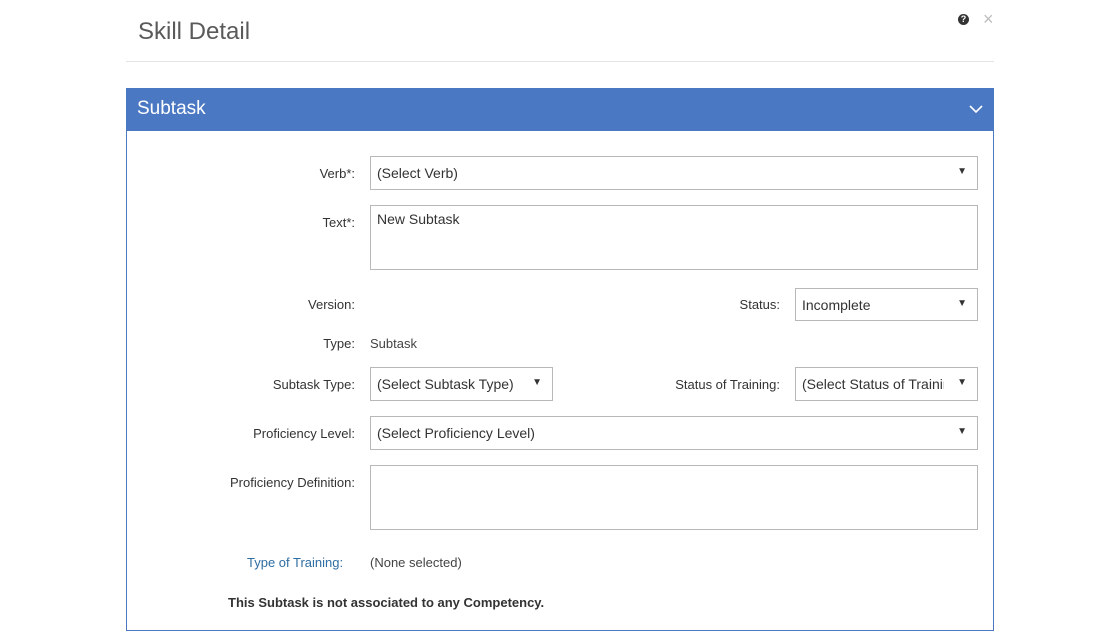 Image resolution: width=1120 pixels, height=633 pixels. What do you see at coordinates (456, 433) in the screenshot?
I see `proficiency-level-value: (Select Proficiency Level)` at bounding box center [456, 433].